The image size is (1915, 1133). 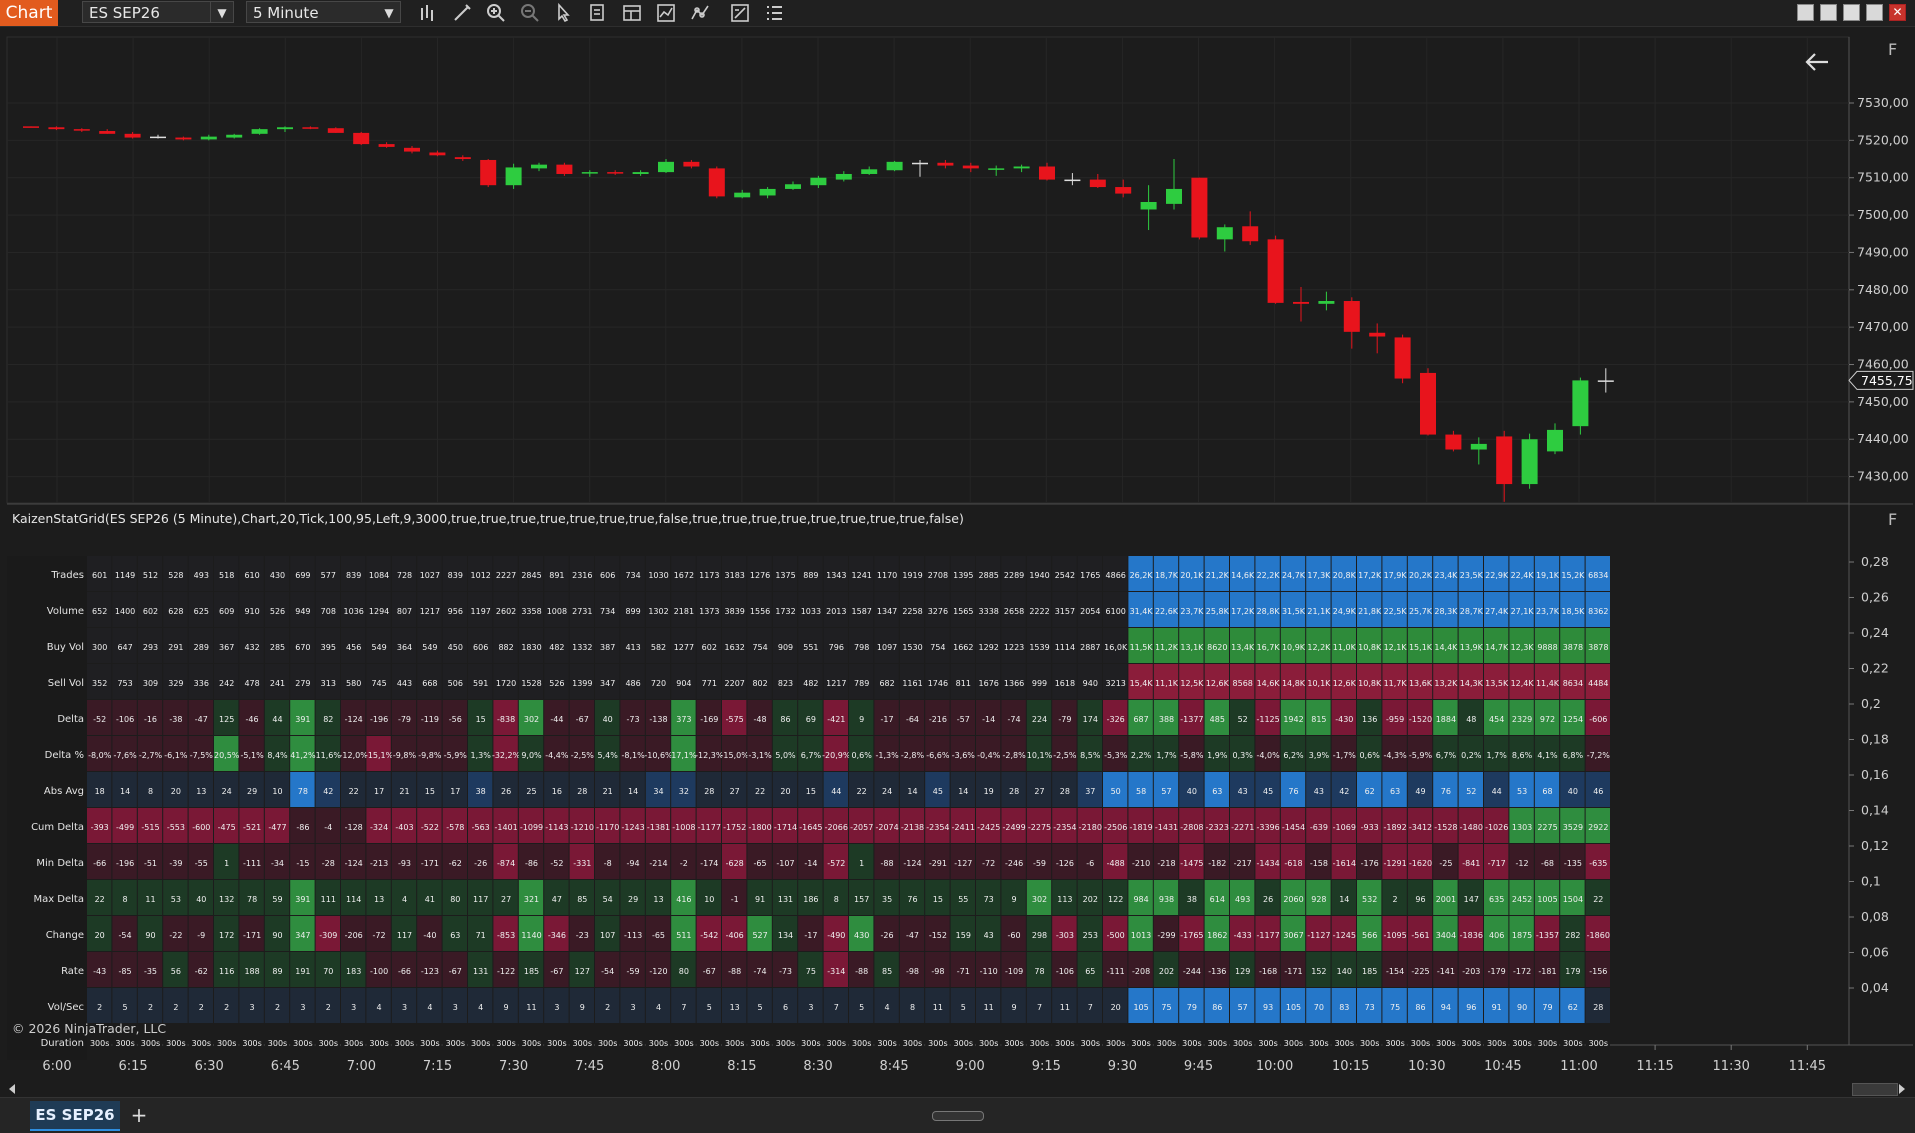 I want to click on stat-cell-value: 7, so click(x=836, y=1007).